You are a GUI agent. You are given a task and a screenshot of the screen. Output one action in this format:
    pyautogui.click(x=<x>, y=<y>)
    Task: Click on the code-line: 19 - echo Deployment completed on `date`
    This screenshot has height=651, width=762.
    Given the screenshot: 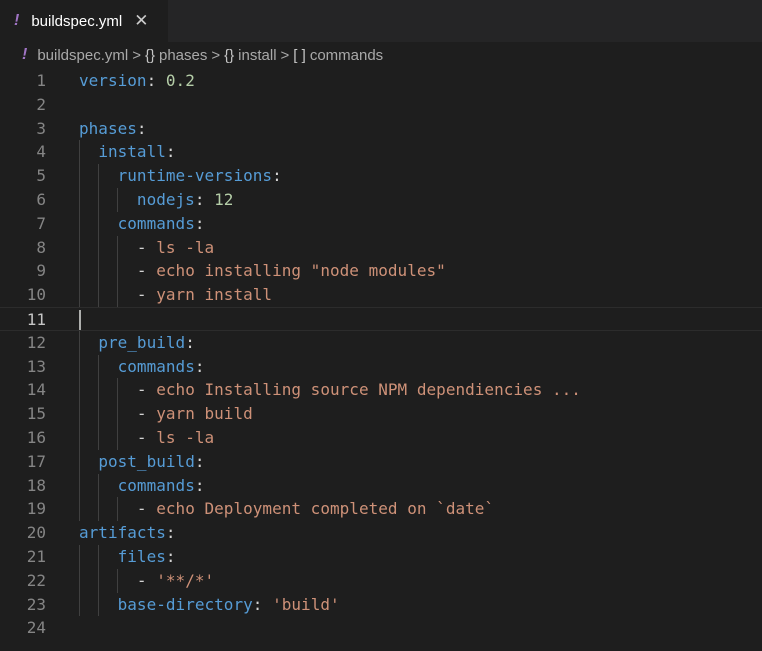 What is the action you would take?
    pyautogui.click(x=381, y=509)
    